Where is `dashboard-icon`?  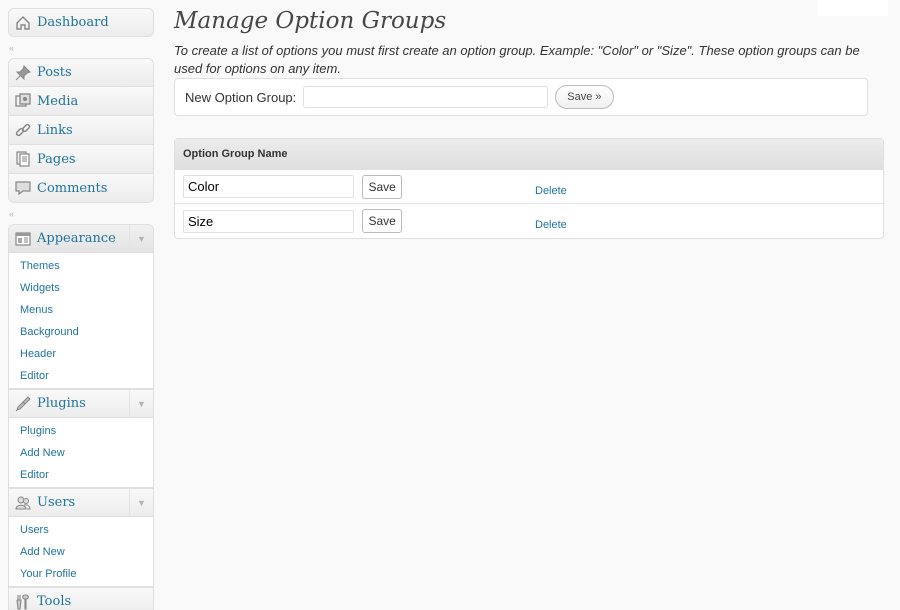 dashboard-icon is located at coordinates (23, 23).